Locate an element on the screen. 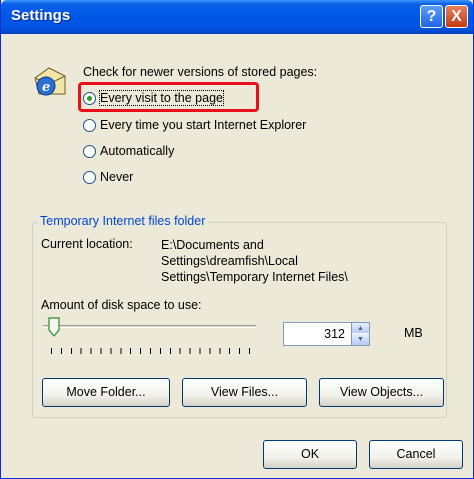  current-location-label: Current location: is located at coordinates (87, 244).